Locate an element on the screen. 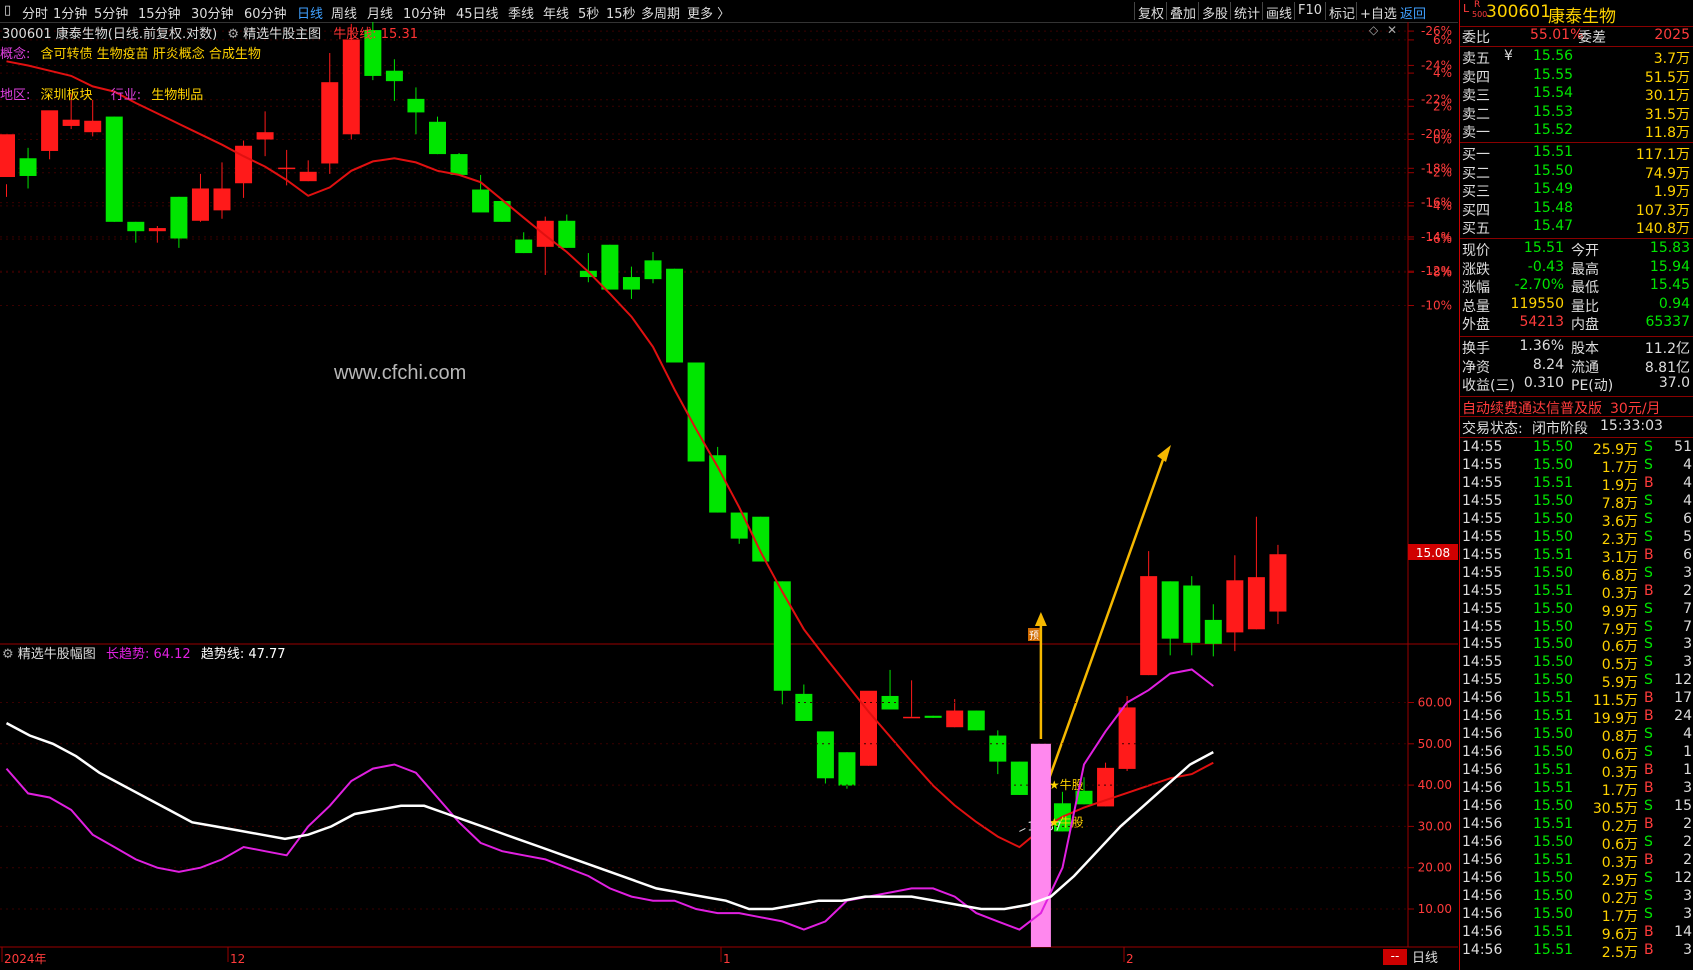  period-tab: 10分钟 is located at coordinates (424, 12).